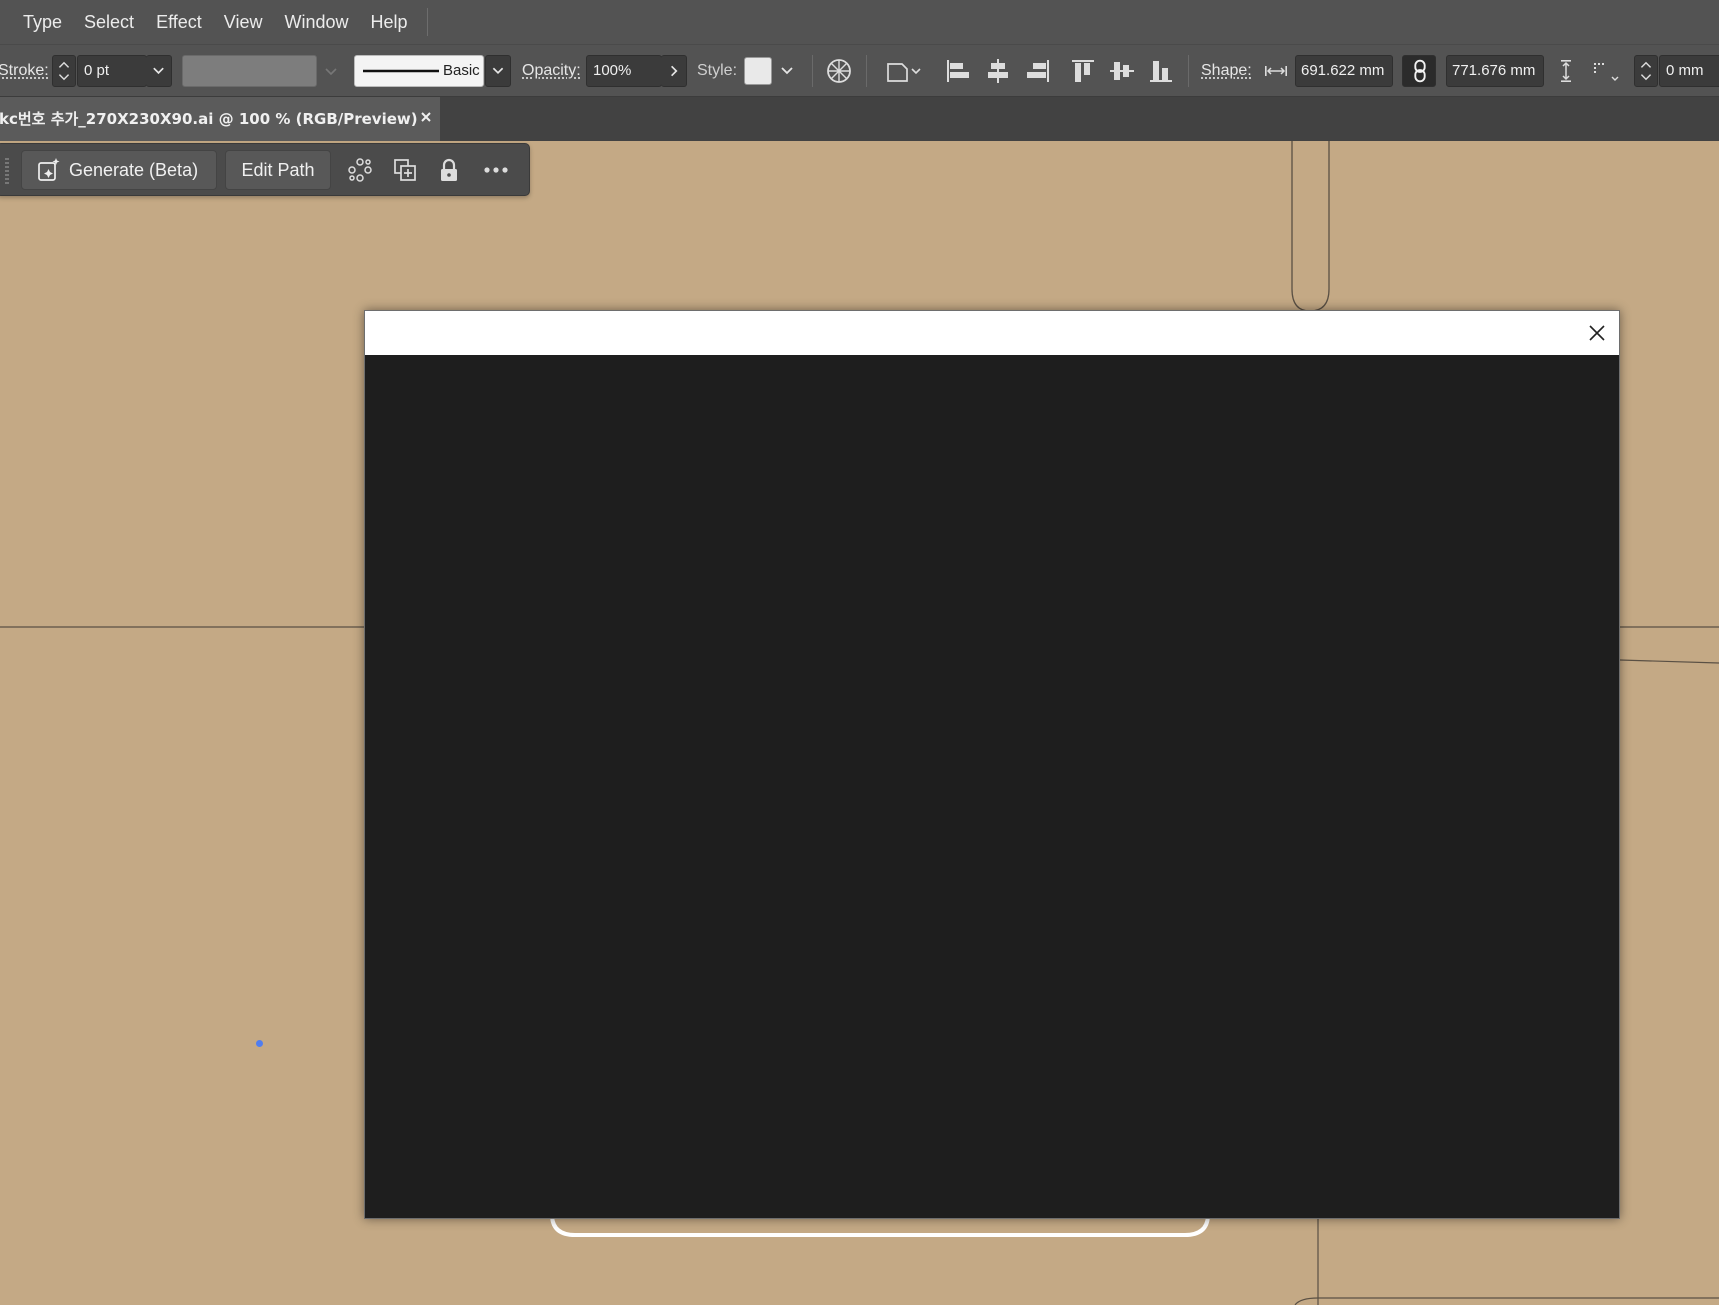 The image size is (1719, 1305). Describe the element at coordinates (461, 71) in the screenshot. I see `brush-label: Basic` at that location.